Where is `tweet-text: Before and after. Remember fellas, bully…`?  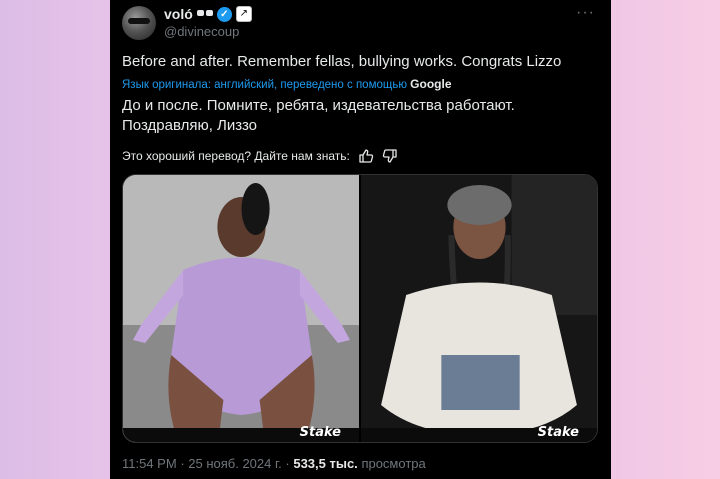
tweet-text: Before and after. Remember fellas, bully… is located at coordinates (342, 61).